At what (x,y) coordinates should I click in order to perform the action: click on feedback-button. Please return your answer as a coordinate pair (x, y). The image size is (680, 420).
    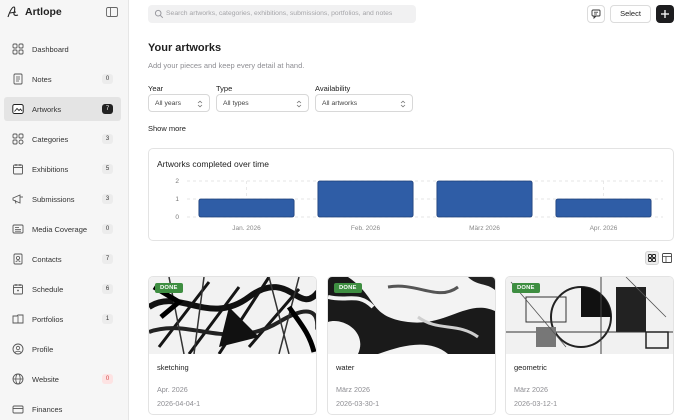
    Looking at the image, I should click on (596, 14).